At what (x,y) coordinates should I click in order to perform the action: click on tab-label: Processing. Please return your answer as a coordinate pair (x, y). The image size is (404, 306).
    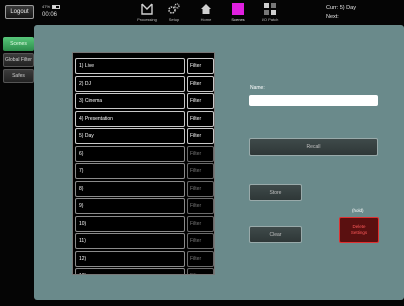
    Looking at the image, I should click on (147, 19).